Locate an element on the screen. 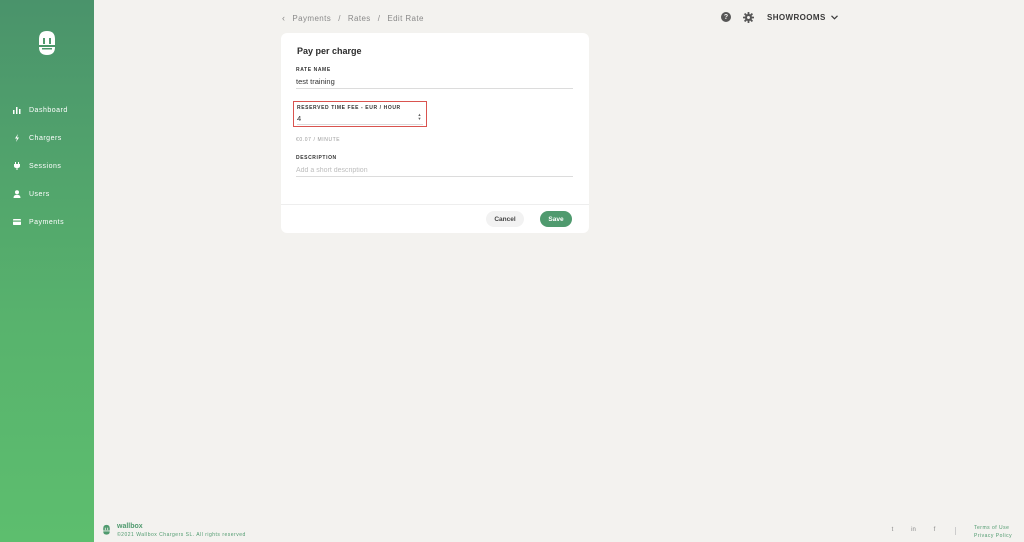  terms-of-use-link: Terms of Use is located at coordinates (993, 528).